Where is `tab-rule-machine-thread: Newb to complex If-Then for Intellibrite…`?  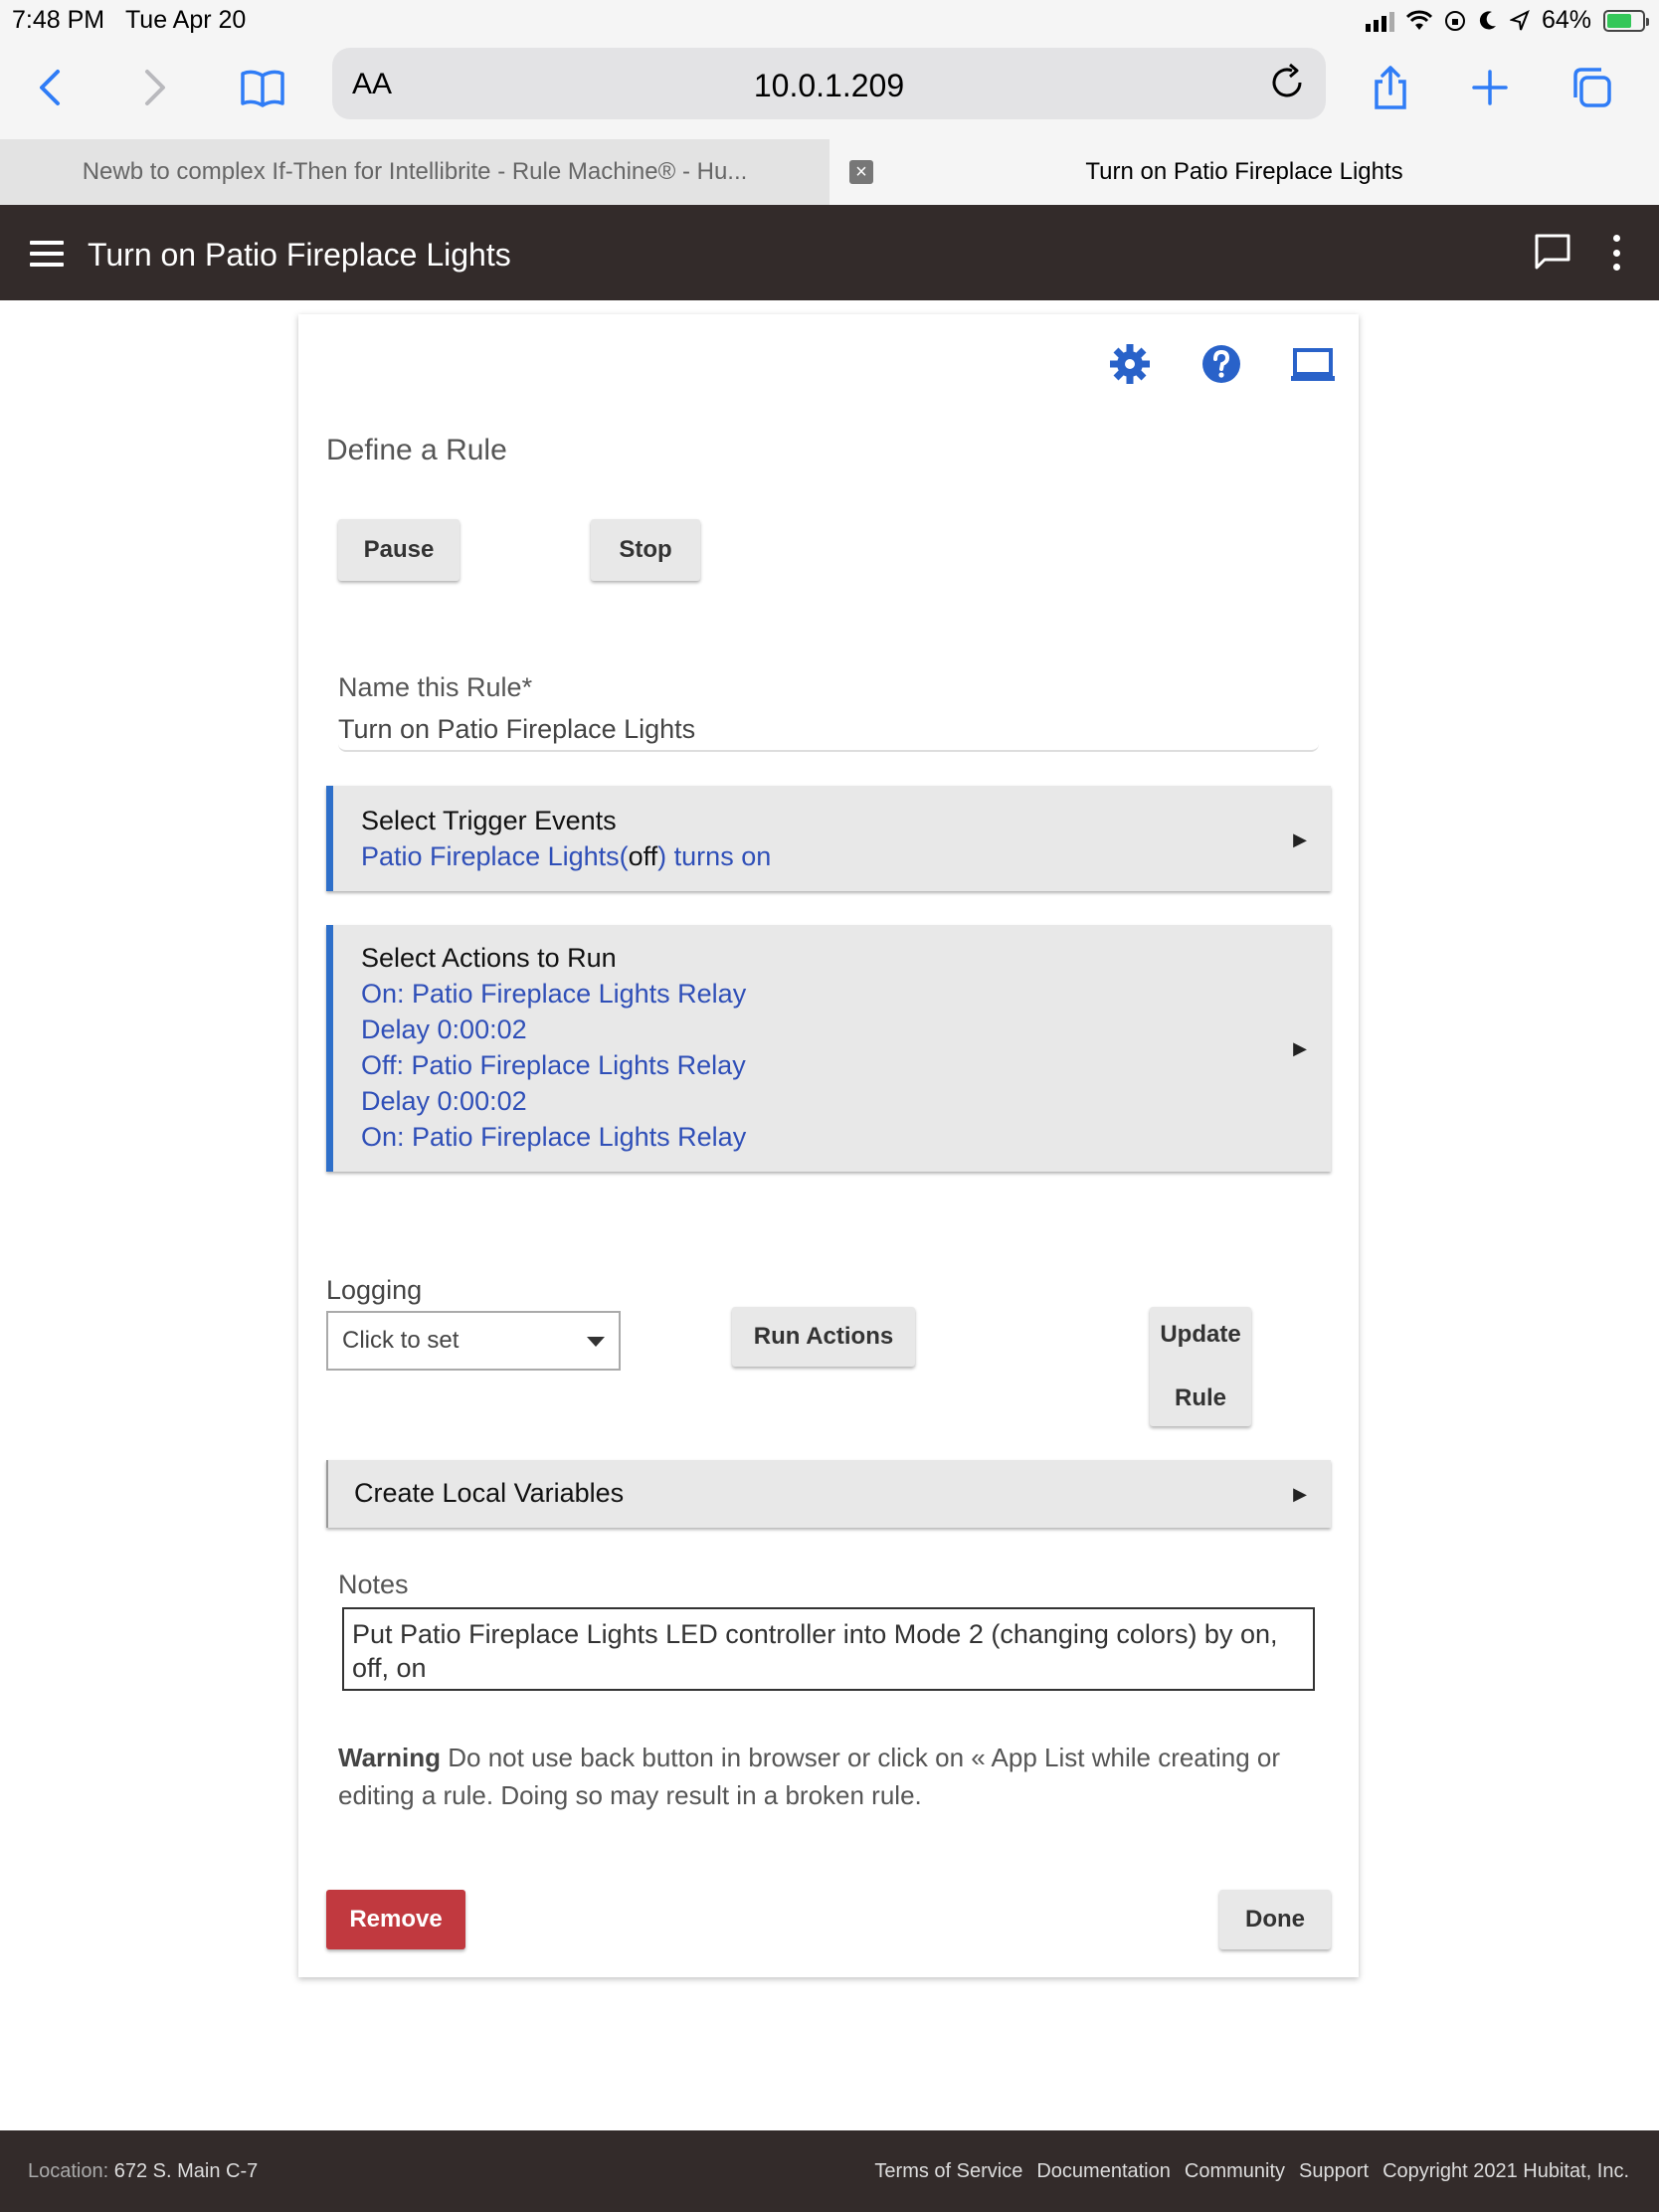 tab-rule-machine-thread: Newb to complex If-Then for Intellibrite… is located at coordinates (415, 172).